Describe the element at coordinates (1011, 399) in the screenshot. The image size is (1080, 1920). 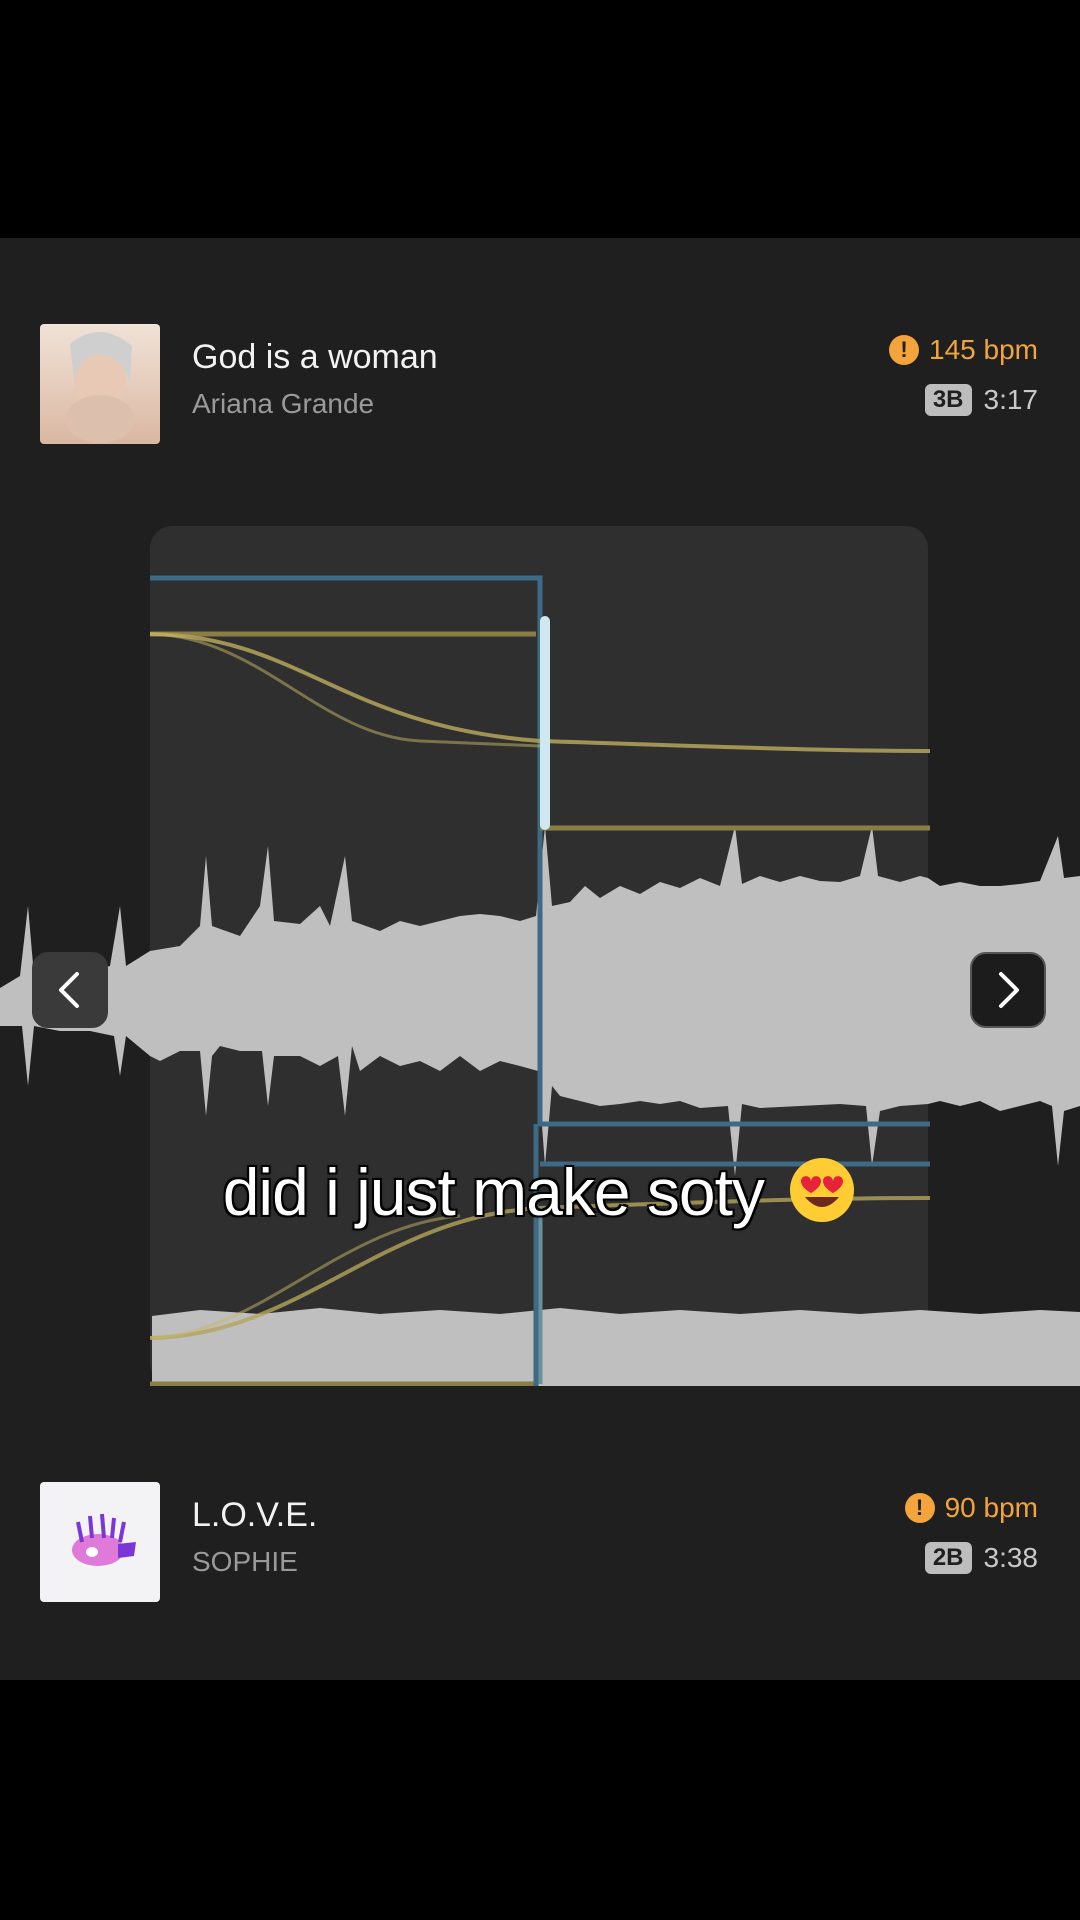
I see `duration-label: 3:17` at that location.